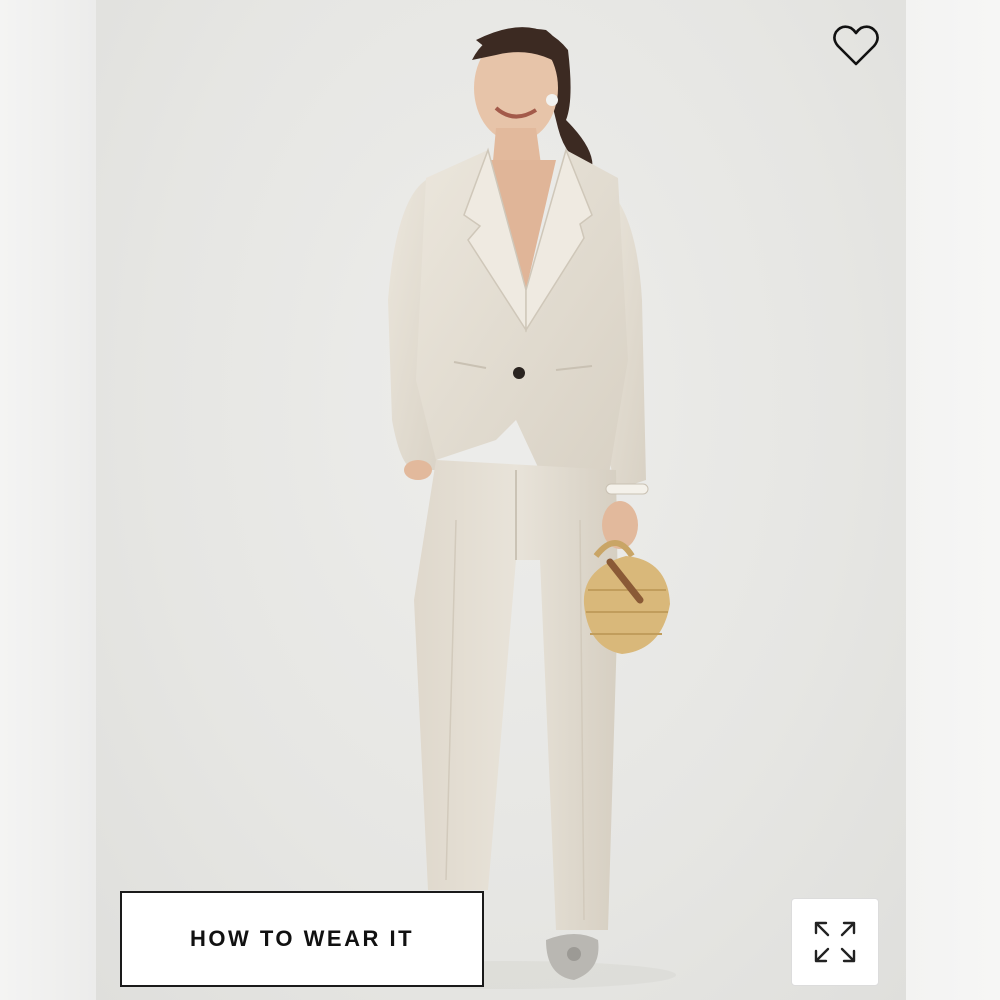  I want to click on heart-outline-icon, so click(856, 45).